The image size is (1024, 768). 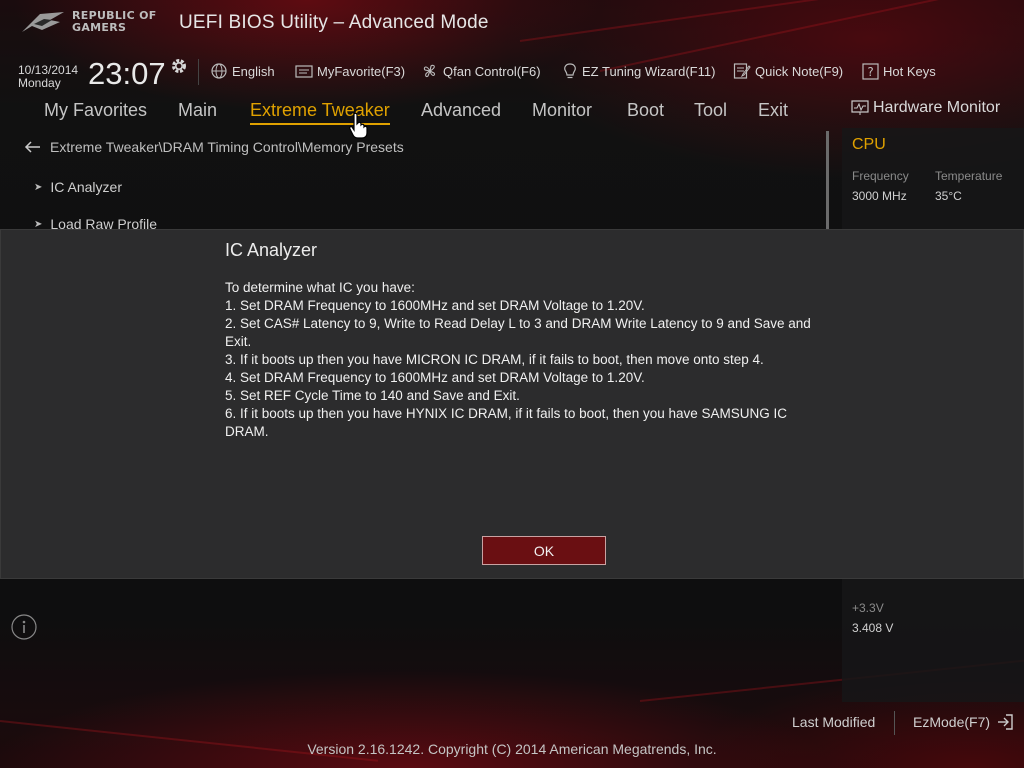 I want to click on tab-monitor: Monitor, so click(x=562, y=110).